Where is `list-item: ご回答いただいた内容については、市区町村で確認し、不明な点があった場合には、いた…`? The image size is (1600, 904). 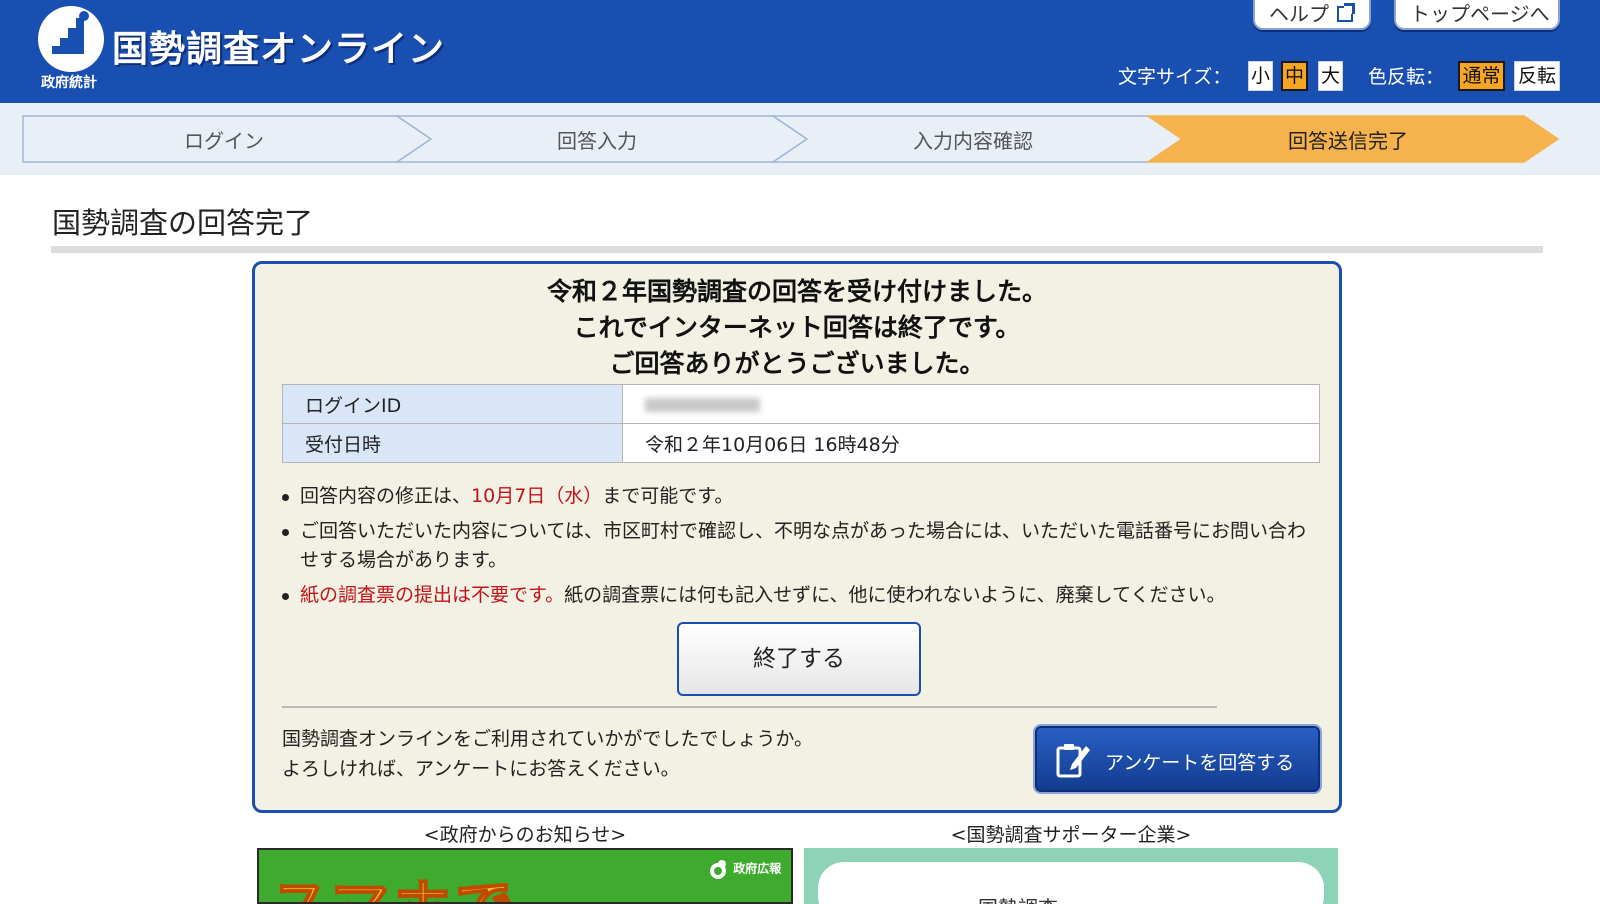
list-item: ご回答いただいた内容については、市区町村で確認し、不明な点があった場合には、いた… is located at coordinates (802, 546).